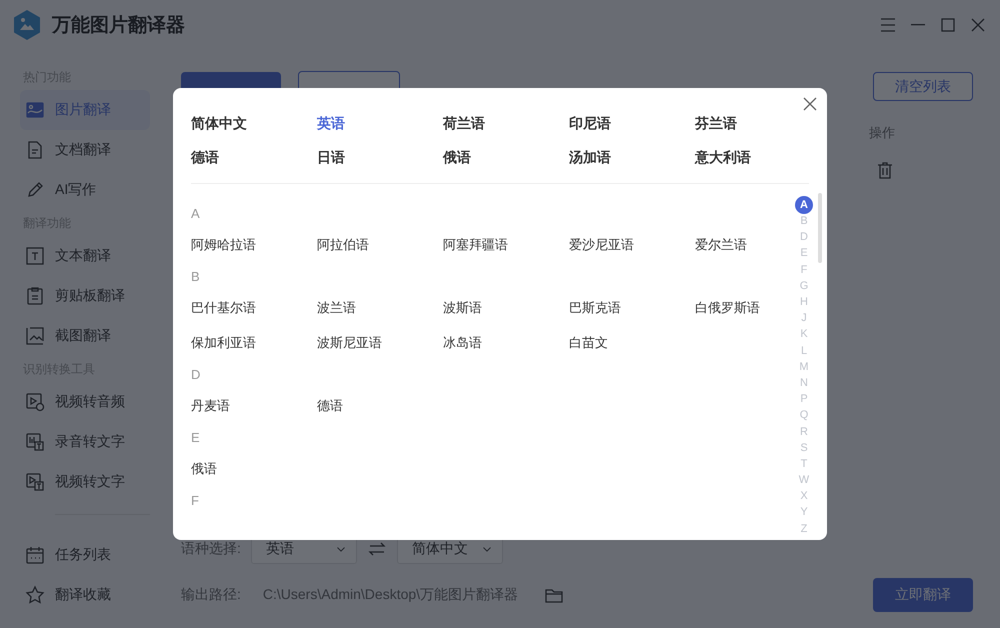  Describe the element at coordinates (462, 307) in the screenshot. I see `language-option: 波斯语` at that location.